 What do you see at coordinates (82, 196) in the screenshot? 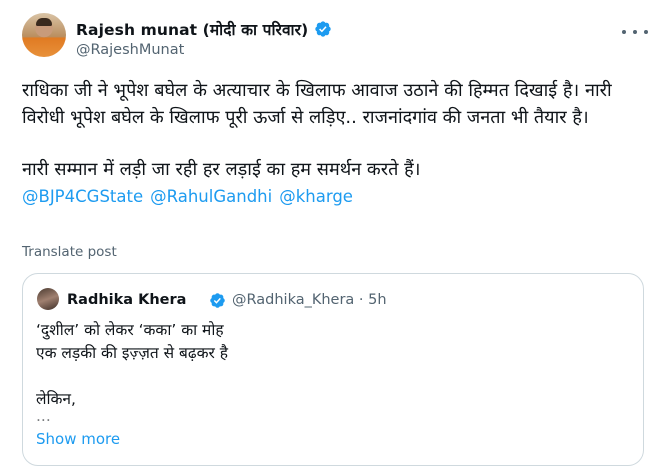
I see `mention-link-bjp4cgstate: @BJP4CGState` at bounding box center [82, 196].